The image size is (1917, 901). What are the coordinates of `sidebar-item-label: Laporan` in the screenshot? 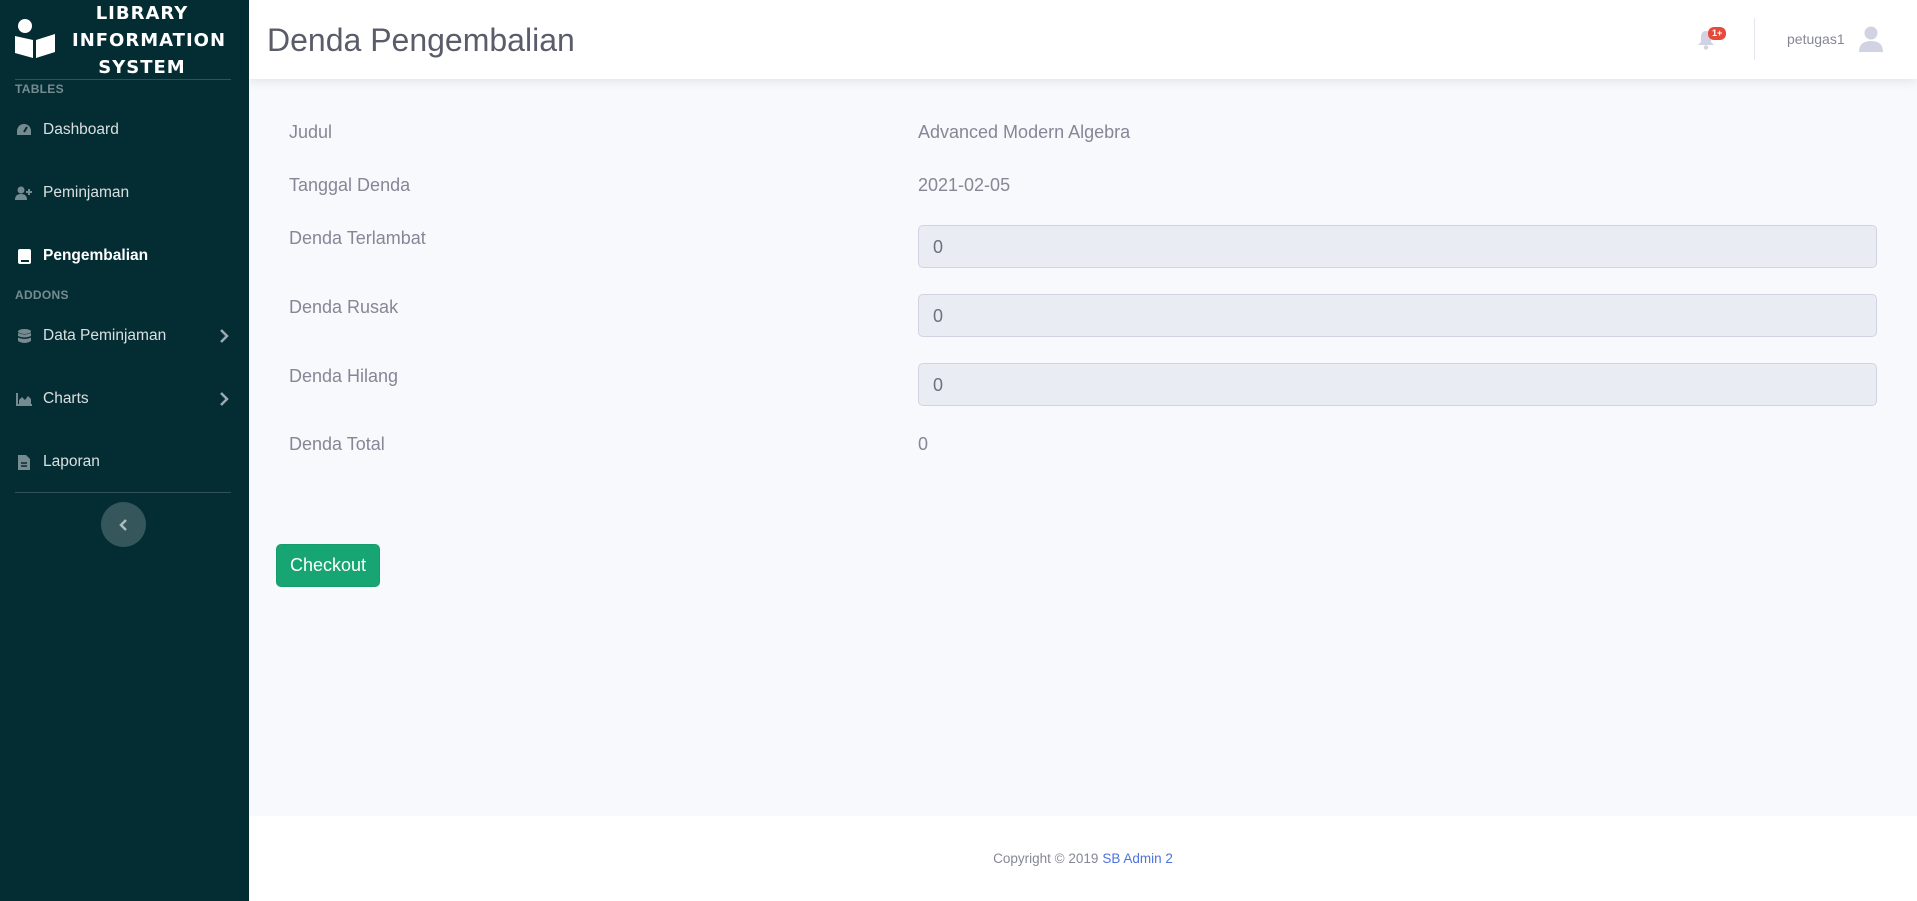 It's located at (71, 461).